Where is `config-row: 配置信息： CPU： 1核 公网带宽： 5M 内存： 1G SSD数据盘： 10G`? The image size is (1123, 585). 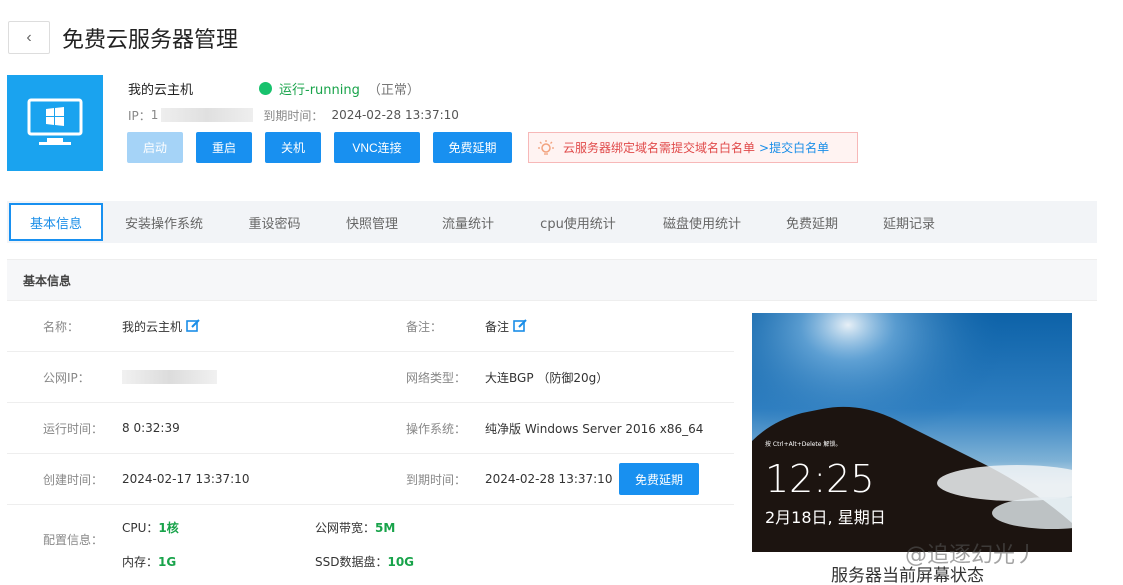
config-row: 配置信息： CPU： 1核 公网带宽： 5M 内存： 1G SSD数据盘： 10G is located at coordinates (370, 539).